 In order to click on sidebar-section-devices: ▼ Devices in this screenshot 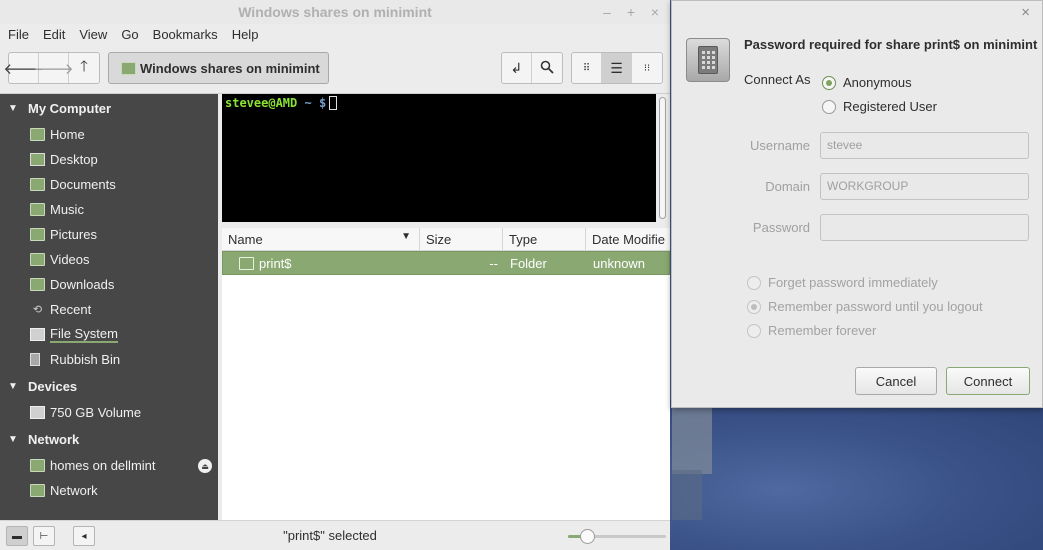, I will do `click(109, 386)`.